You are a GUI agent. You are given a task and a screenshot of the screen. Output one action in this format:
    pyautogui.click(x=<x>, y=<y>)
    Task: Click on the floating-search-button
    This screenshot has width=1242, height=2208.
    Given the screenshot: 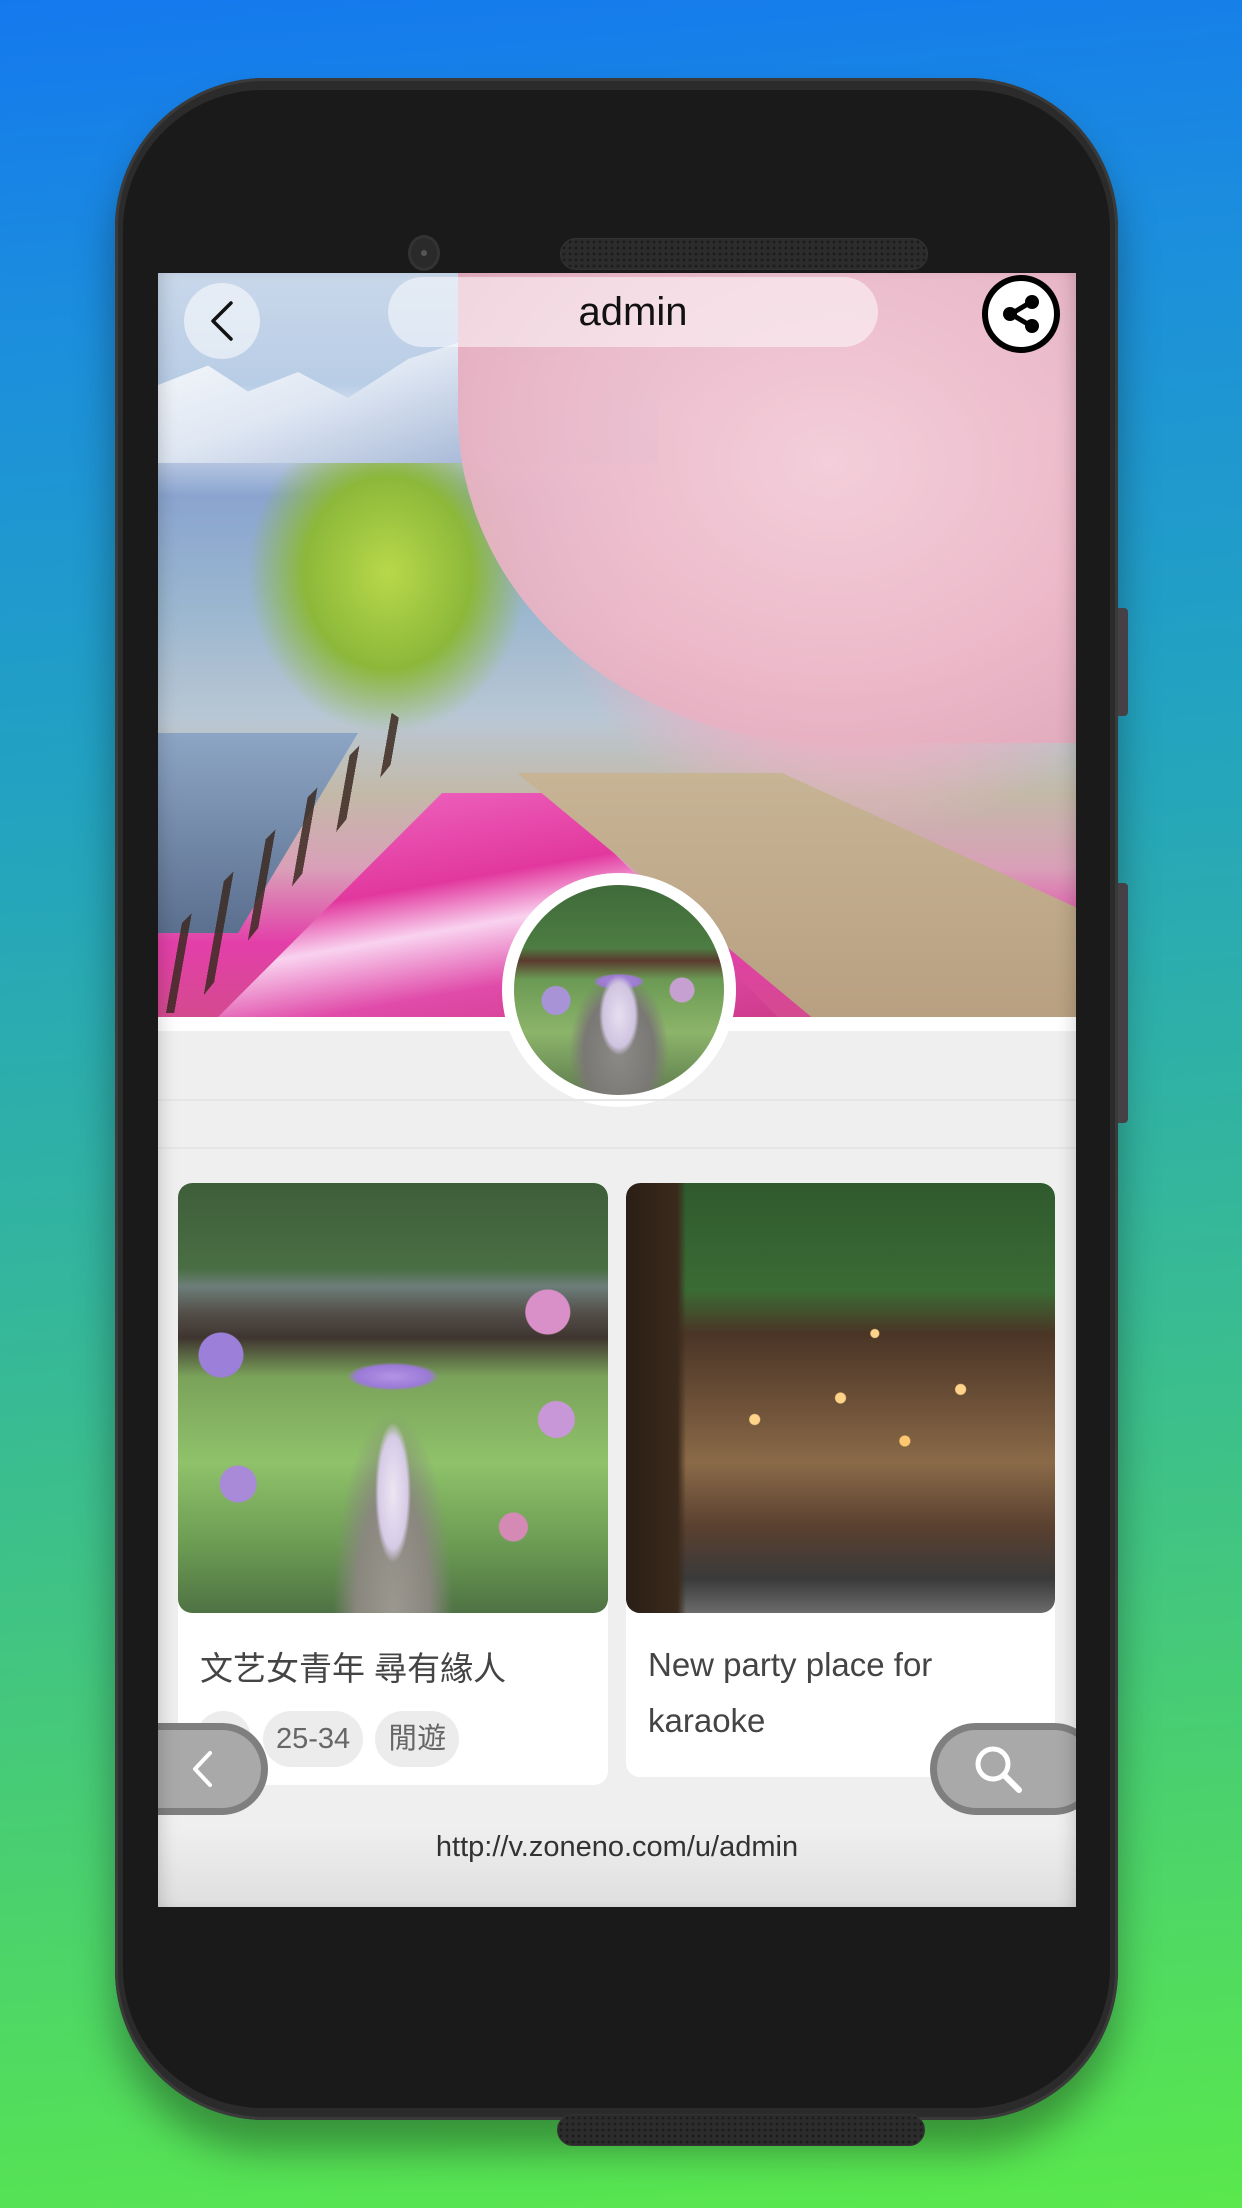 What is the action you would take?
    pyautogui.click(x=1003, y=1769)
    